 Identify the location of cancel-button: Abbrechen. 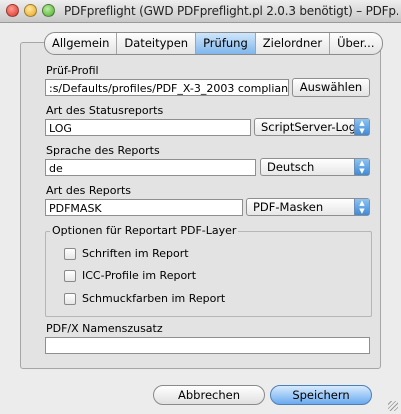
(209, 395).